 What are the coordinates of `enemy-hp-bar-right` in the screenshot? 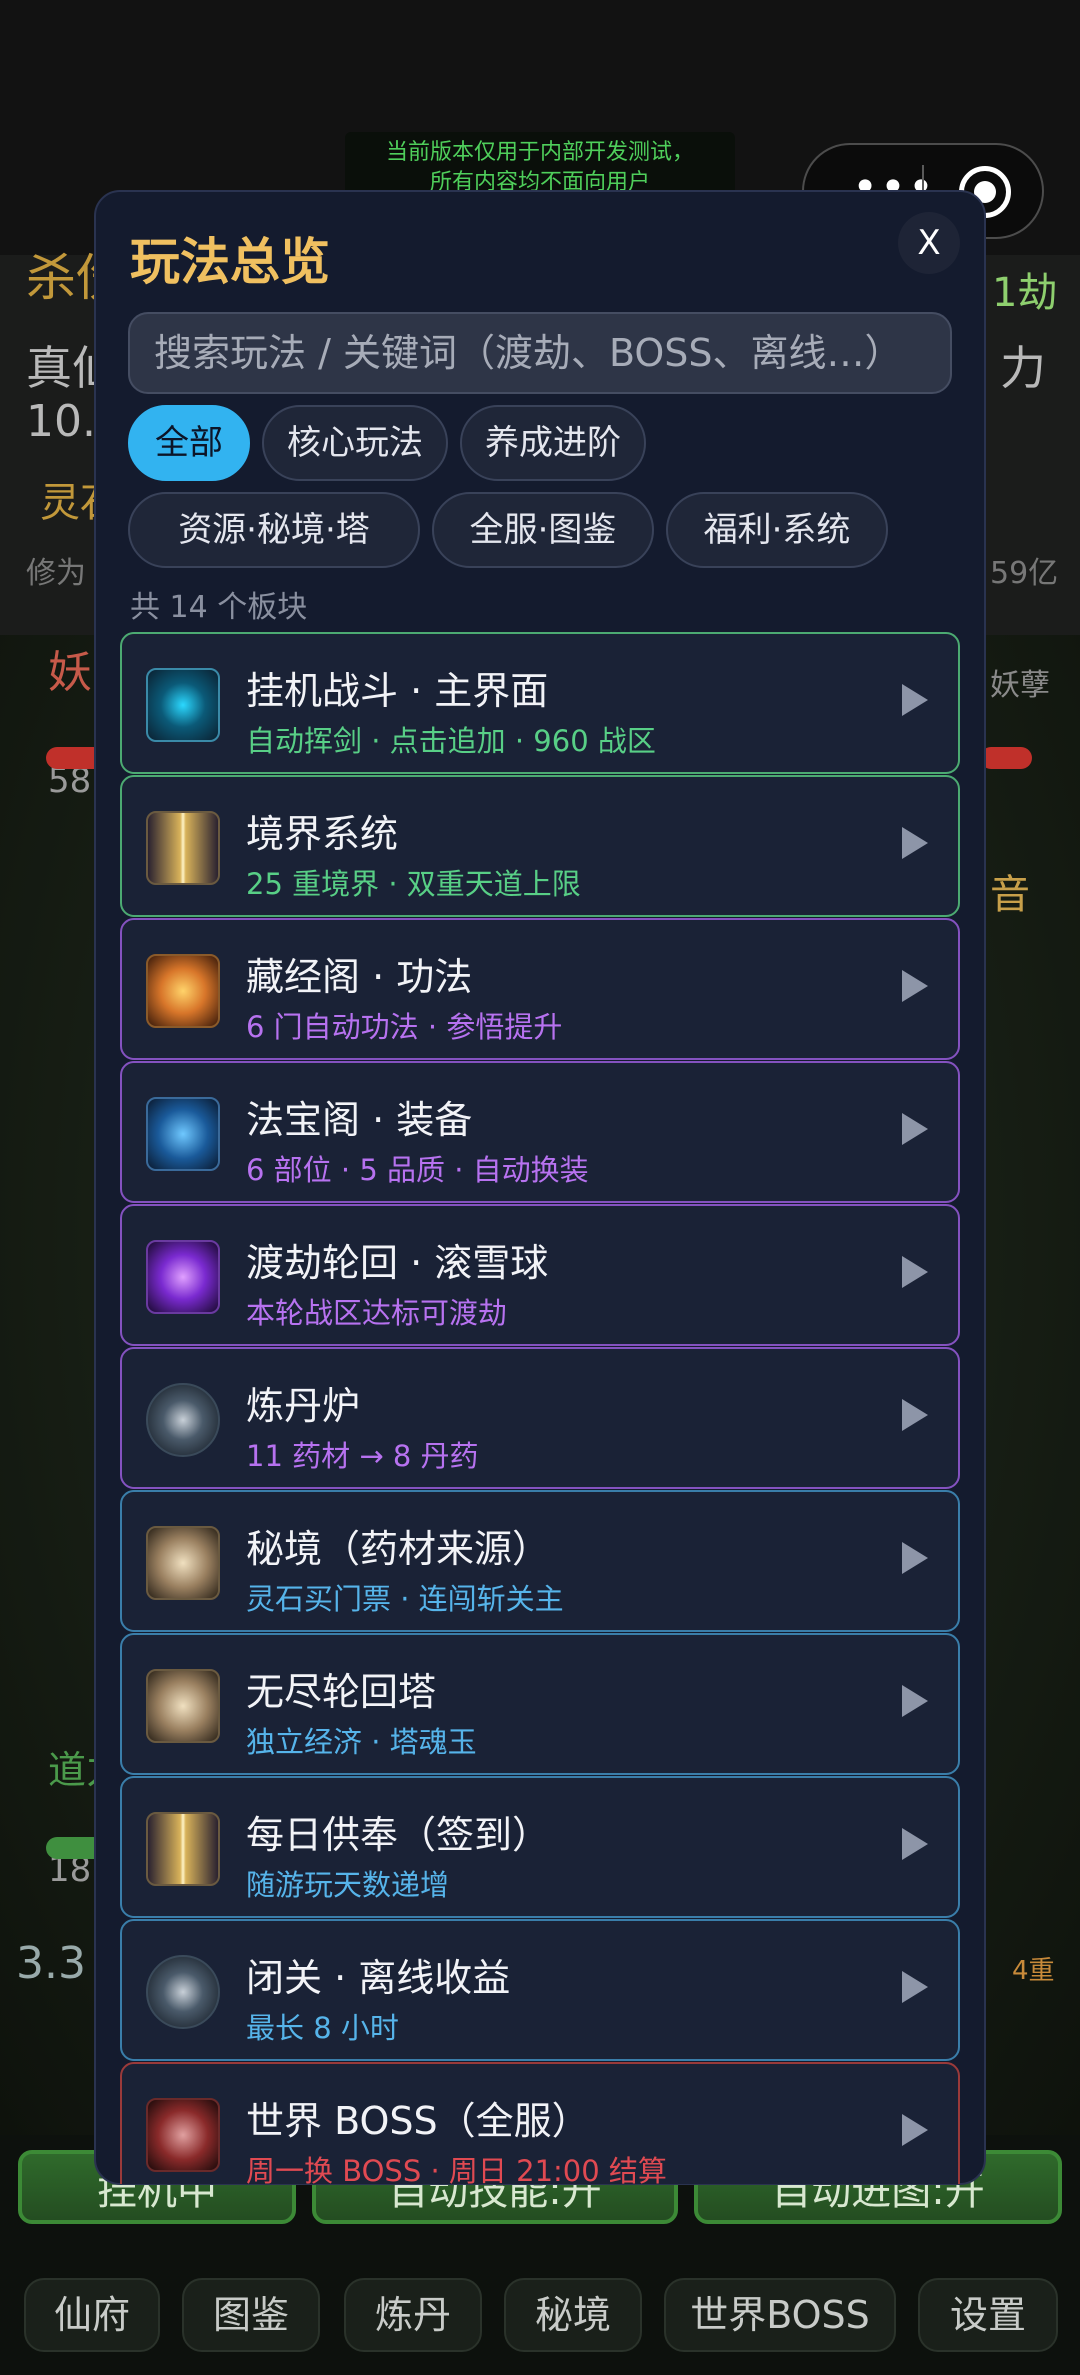 It's located at (1006, 758).